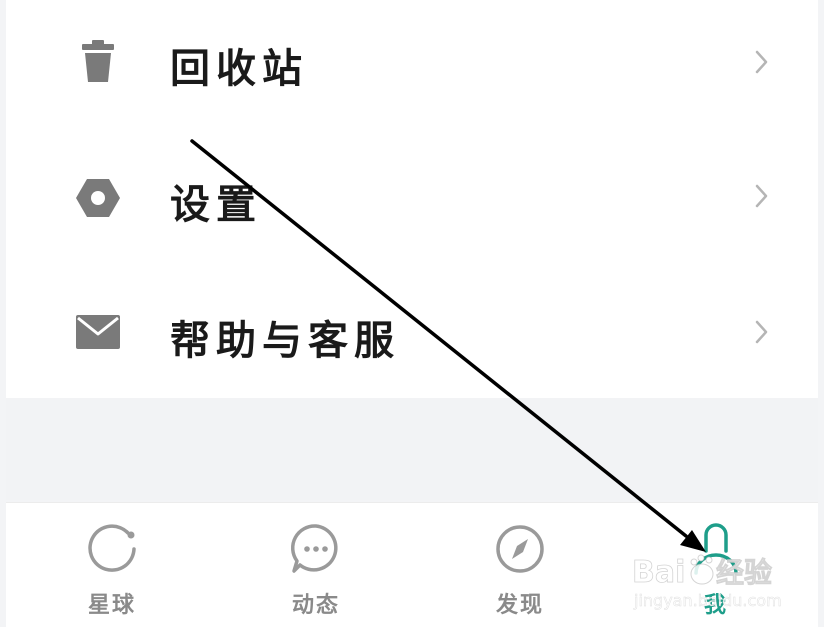 The image size is (824, 627). I want to click on menu-item-label: 帮助与客服, so click(285, 340).